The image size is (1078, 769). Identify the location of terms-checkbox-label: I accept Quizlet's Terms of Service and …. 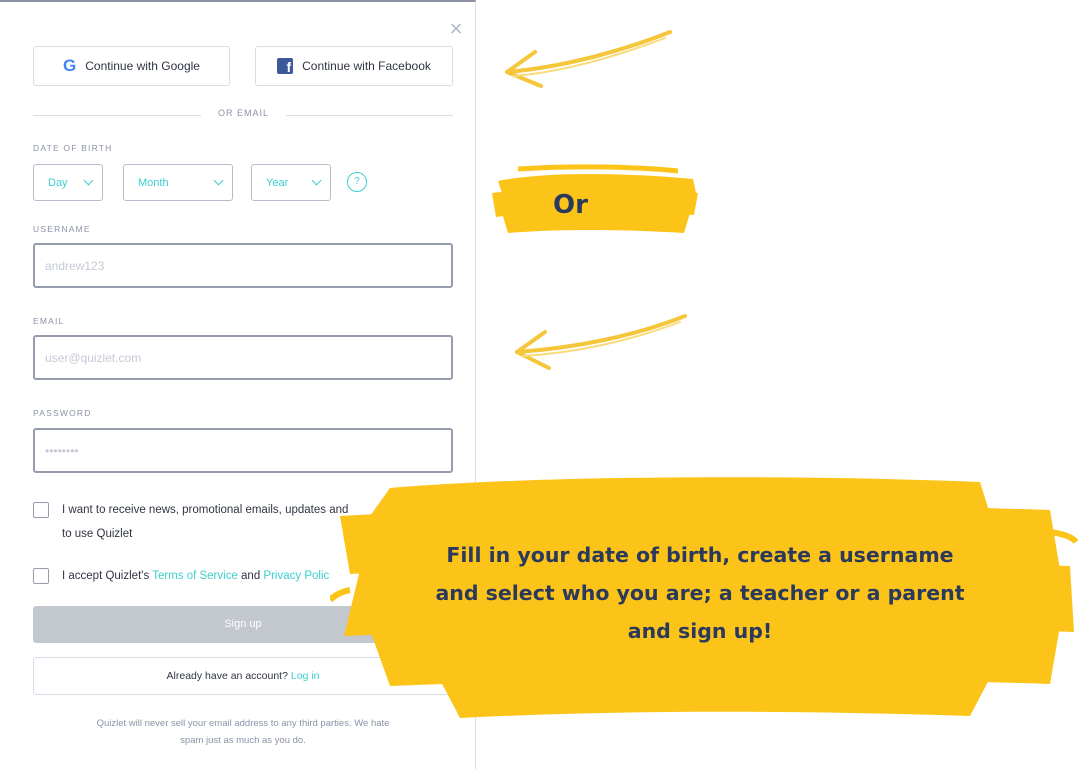
(195, 576).